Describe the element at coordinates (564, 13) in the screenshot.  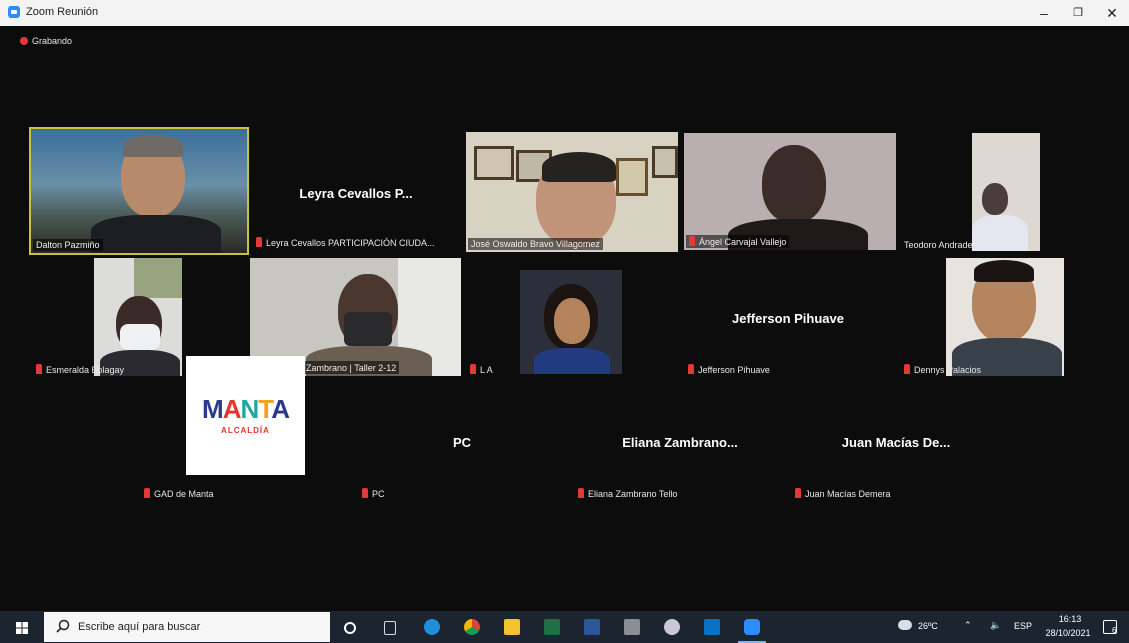
I see `title-bar: Zoom Reunión – ❐ ✕` at that location.